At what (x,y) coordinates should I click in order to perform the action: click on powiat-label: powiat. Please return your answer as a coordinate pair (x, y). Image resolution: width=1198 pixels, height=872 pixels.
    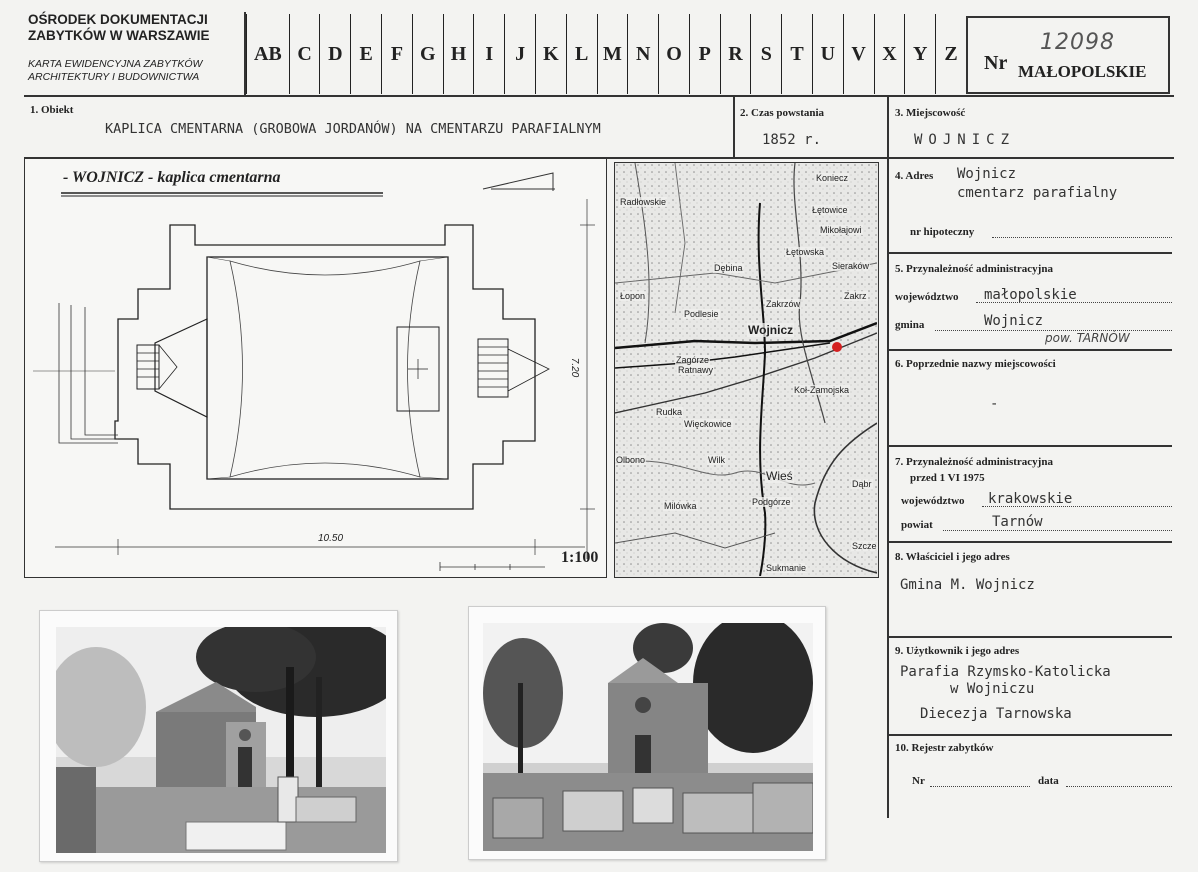
    Looking at the image, I should click on (917, 525).